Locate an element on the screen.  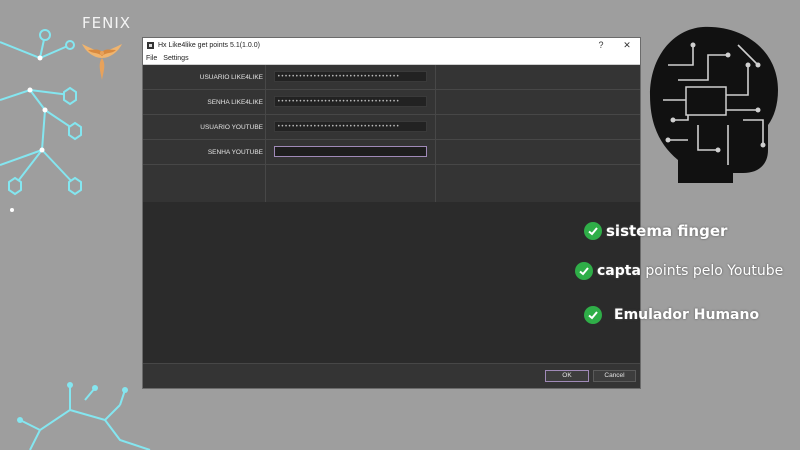
feature-text-bold: capta is located at coordinates (619, 271).